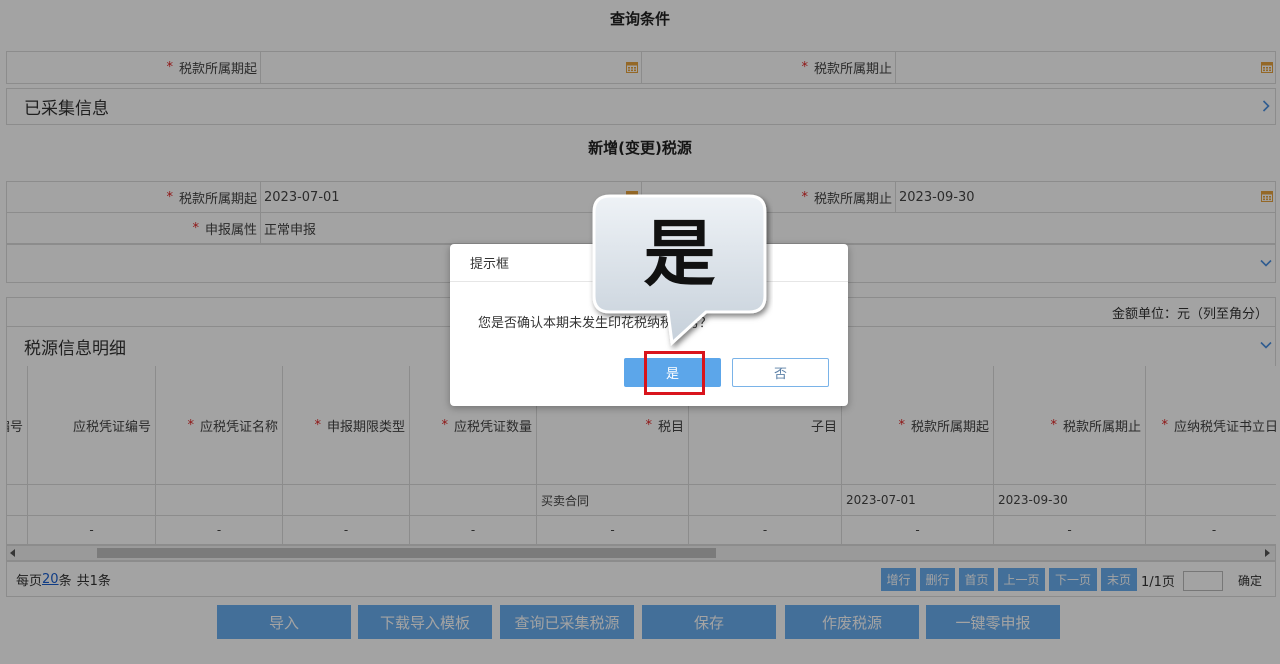  What do you see at coordinates (780, 372) in the screenshot?
I see `dialog-no-button: 否` at bounding box center [780, 372].